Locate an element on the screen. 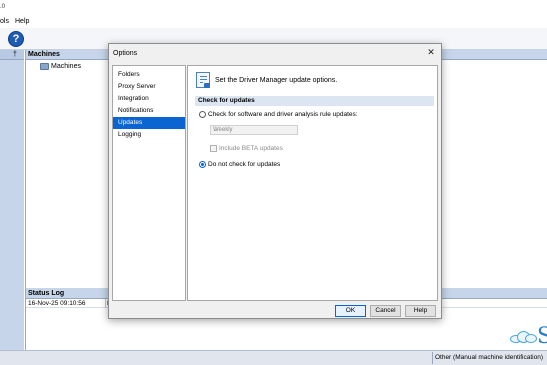 This screenshot has height=365, width=547. page-header-text: Set the Driver Manager update options. is located at coordinates (276, 80).